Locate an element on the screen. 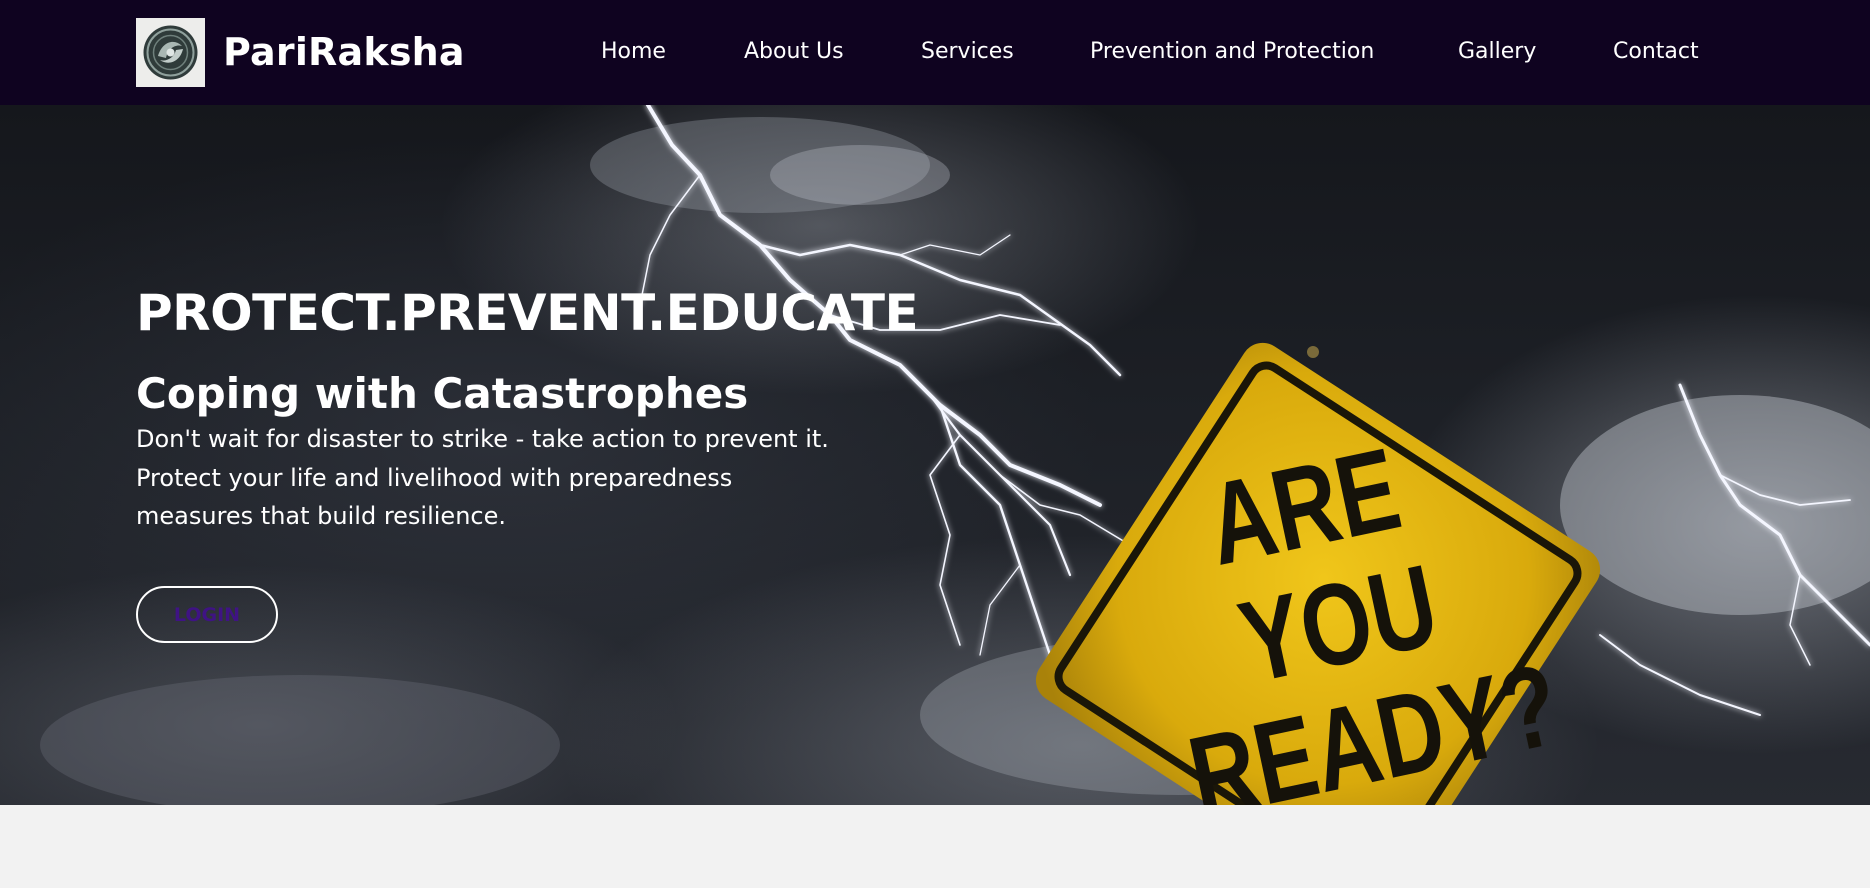 The image size is (1870, 888). brand-logo is located at coordinates (170, 52).